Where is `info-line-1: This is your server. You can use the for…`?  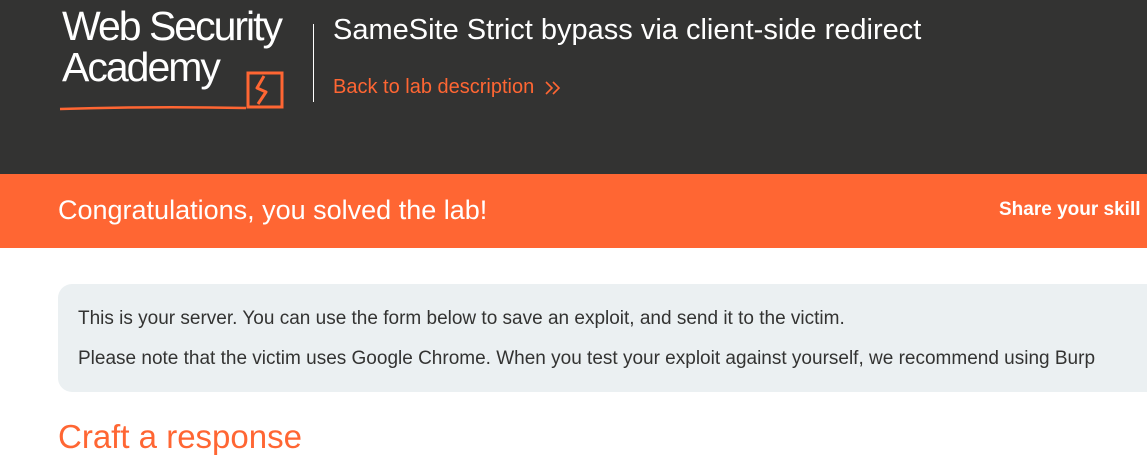
info-line-1: This is your server. You can use the for… is located at coordinates (461, 318).